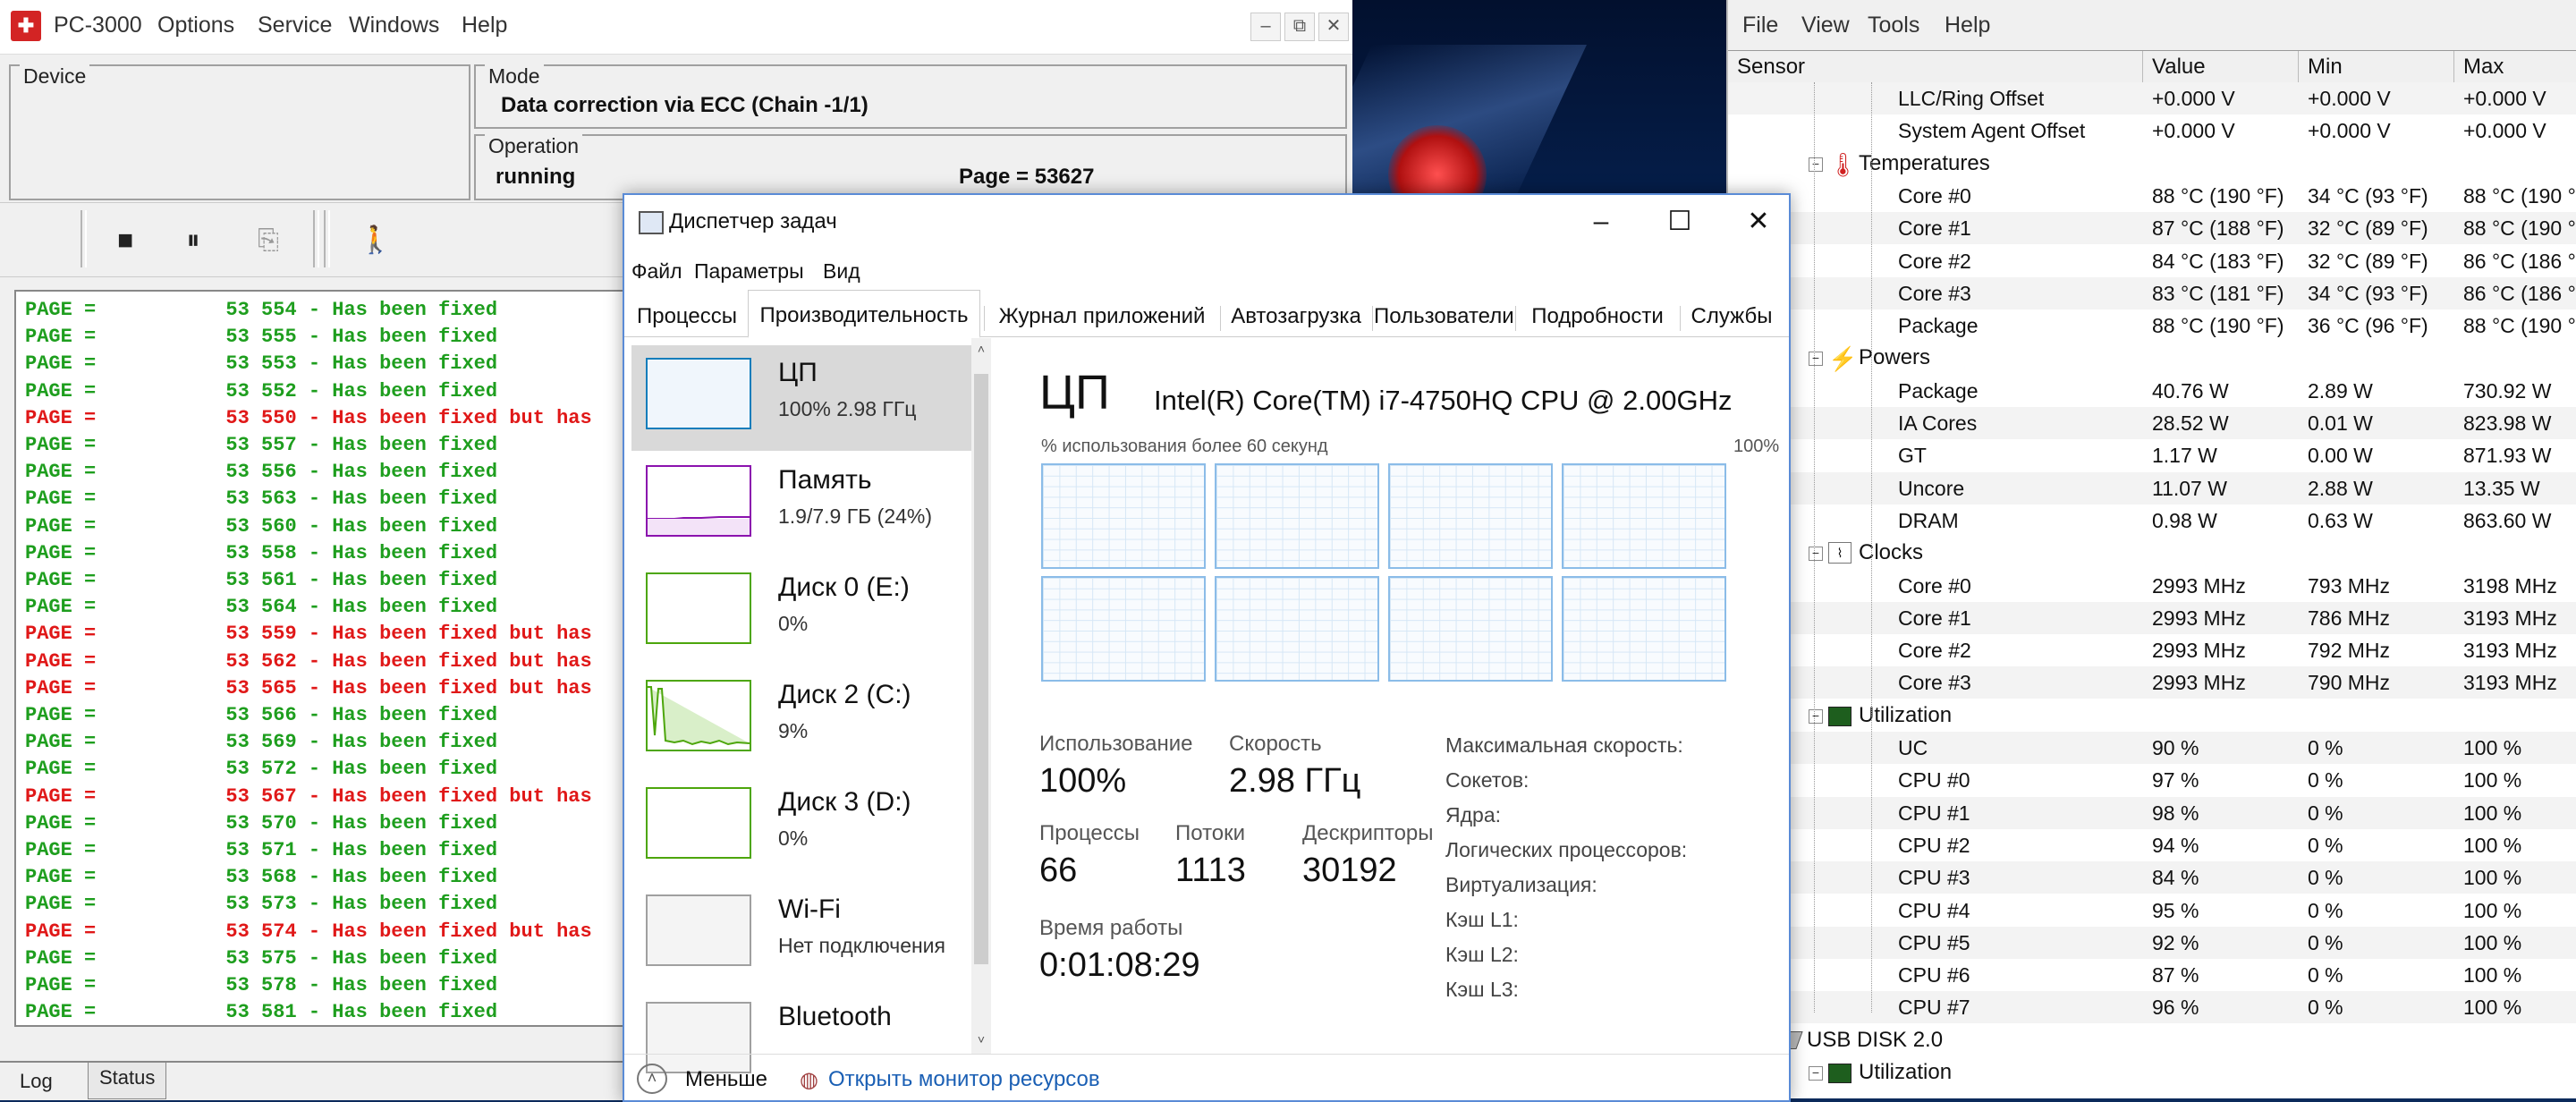 The height and width of the screenshot is (1102, 2576). Describe the element at coordinates (2519, 326) in the screenshot. I see `sensor-max: 88 °C (190 °` at that location.